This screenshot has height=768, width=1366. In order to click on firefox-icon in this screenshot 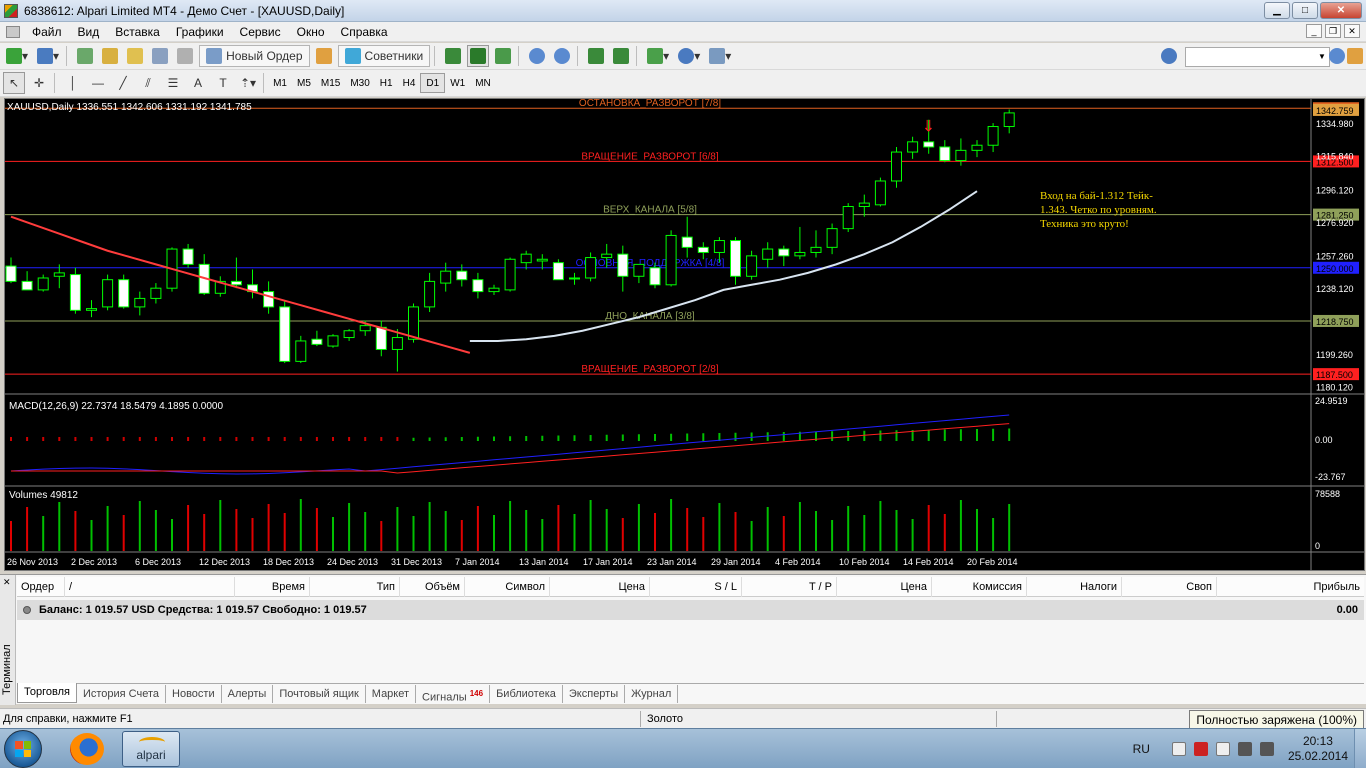, I will do `click(87, 749)`.